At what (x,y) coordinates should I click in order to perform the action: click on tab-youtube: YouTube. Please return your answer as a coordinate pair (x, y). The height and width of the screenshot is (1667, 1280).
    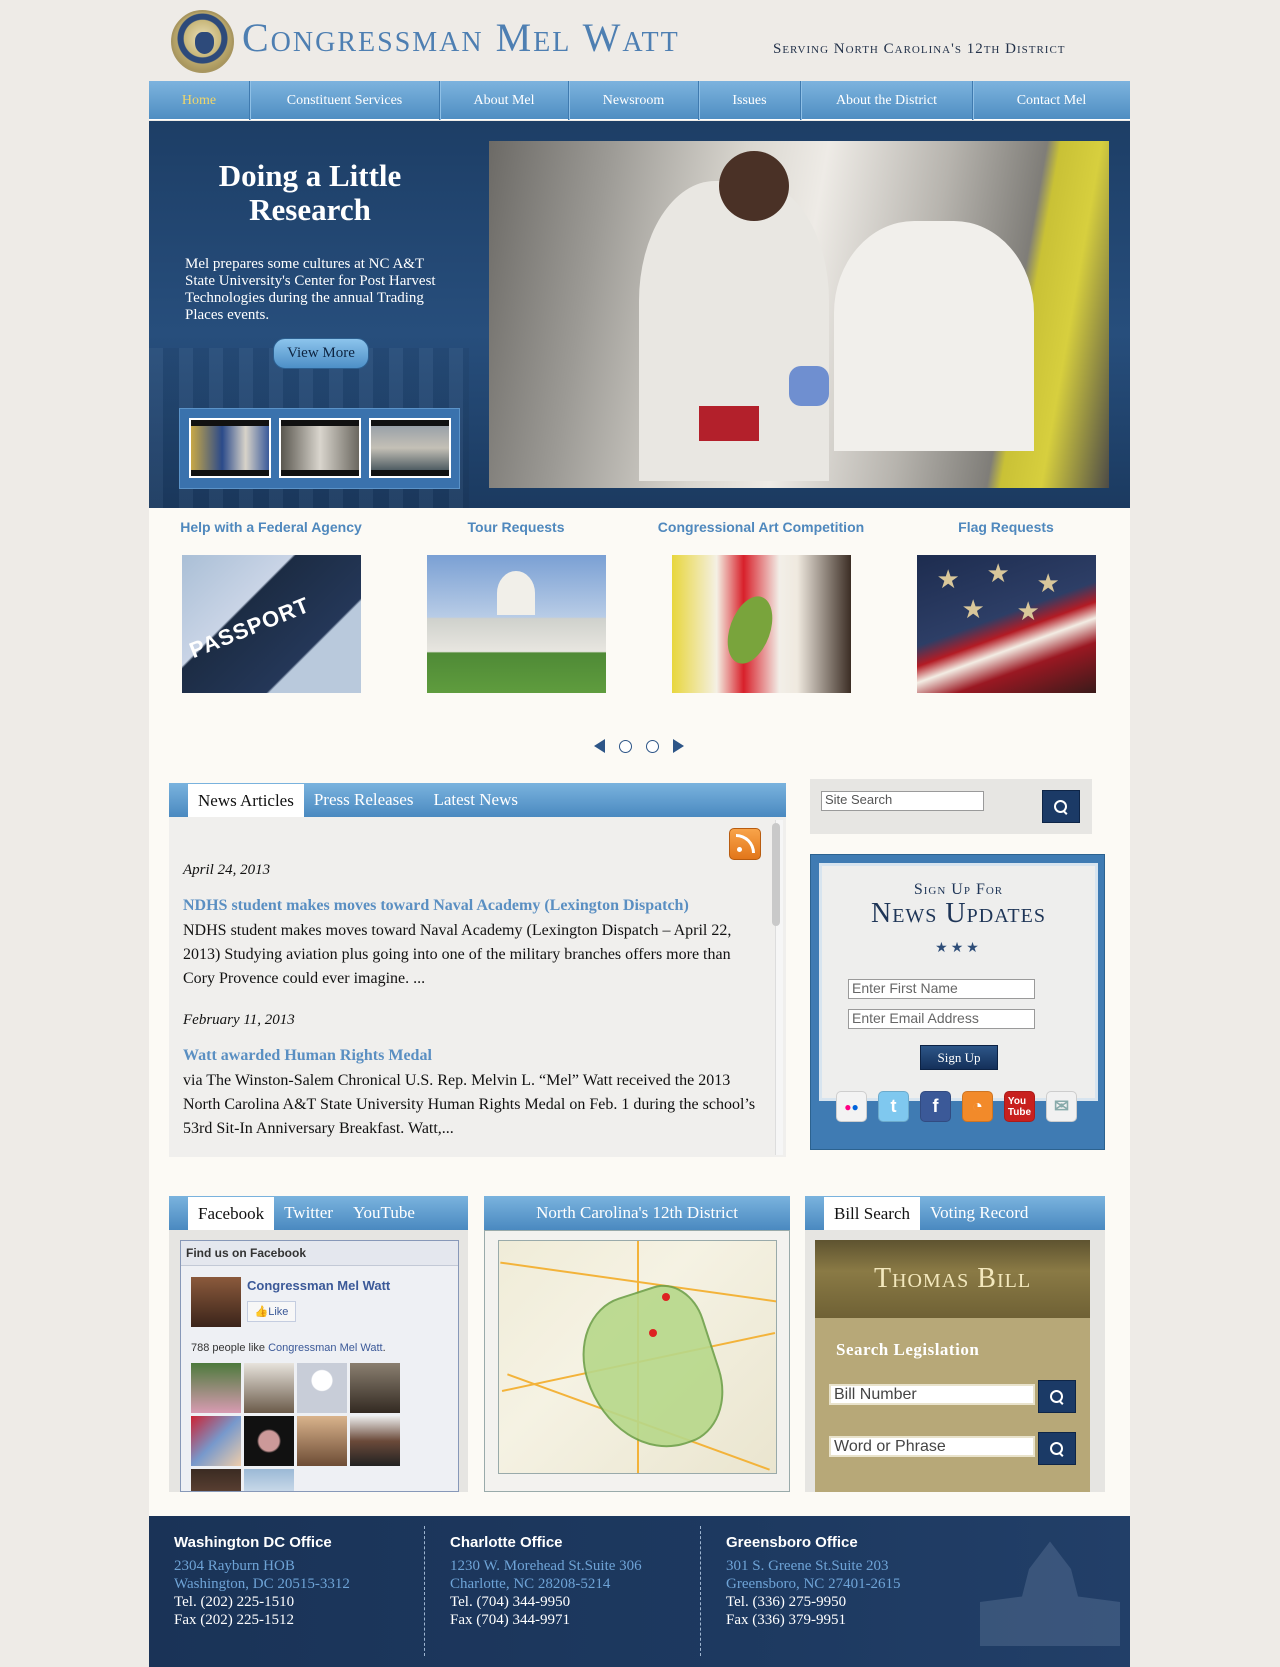
    Looking at the image, I should click on (384, 1213).